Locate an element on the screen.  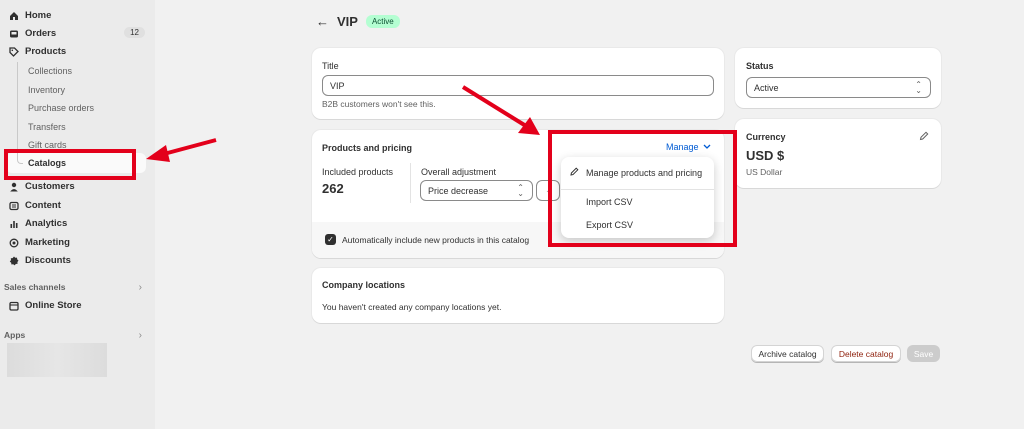
sidebar-item-transfers: Transfers is located at coordinates (47, 126).